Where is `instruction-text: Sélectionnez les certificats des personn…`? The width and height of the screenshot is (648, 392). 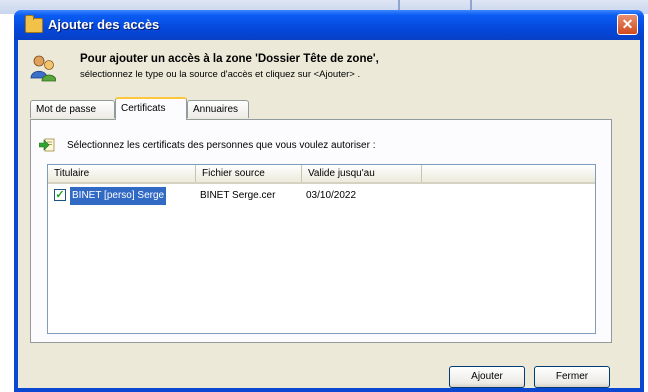
instruction-text: Sélectionnez les certificats des personn… is located at coordinates (221, 145).